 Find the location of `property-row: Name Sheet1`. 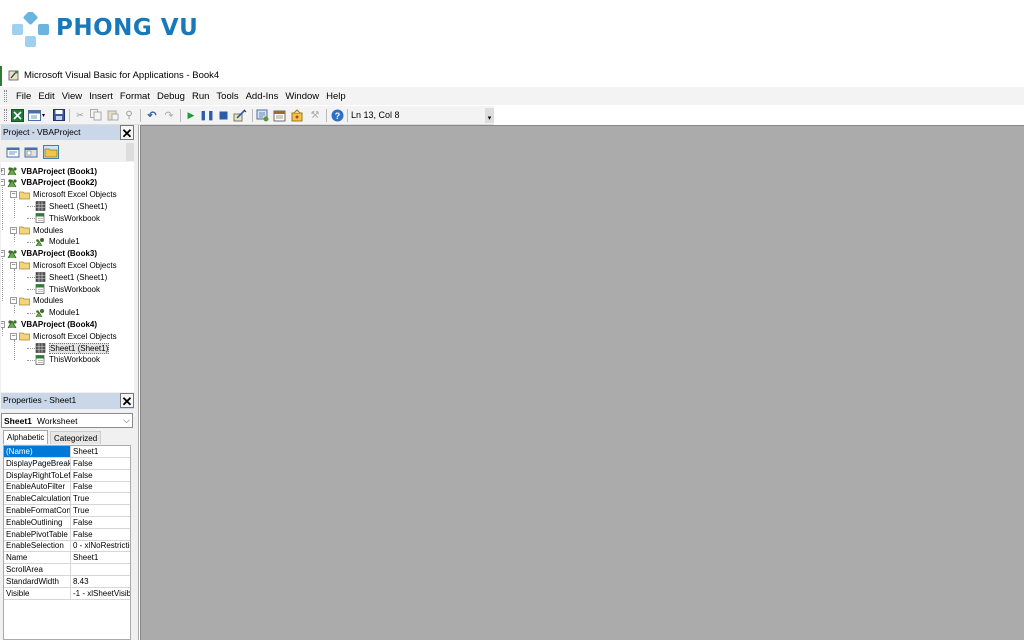

property-row: Name Sheet1 is located at coordinates (67, 558).